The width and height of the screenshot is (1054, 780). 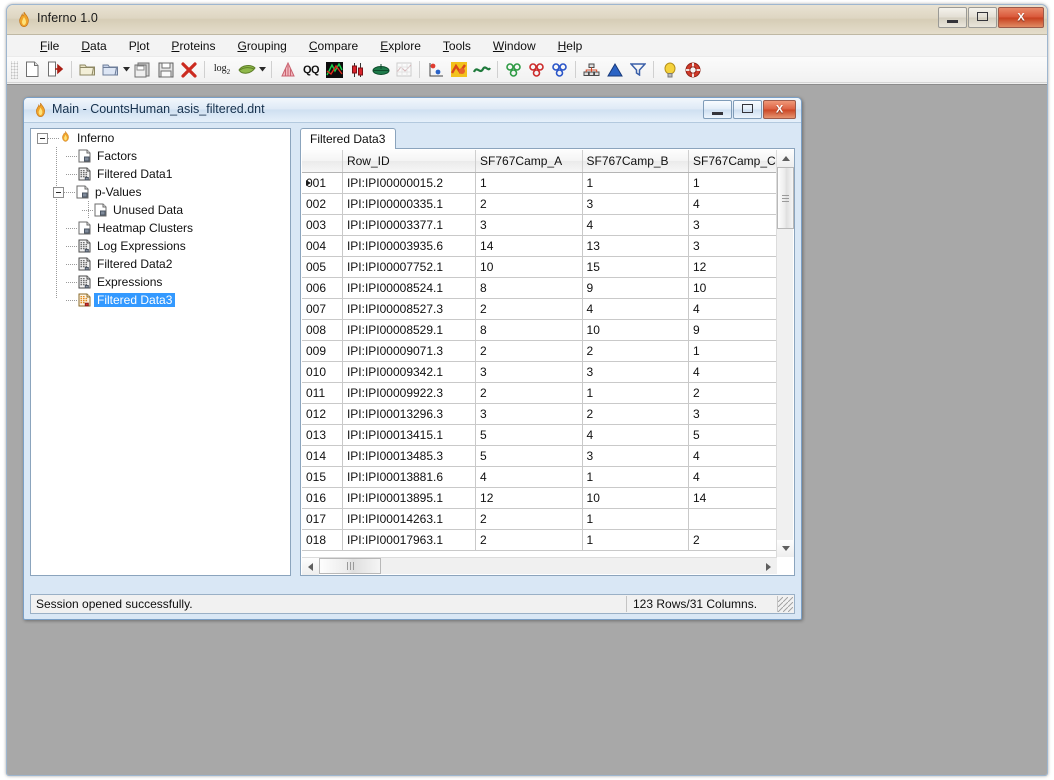 What do you see at coordinates (322, 204) in the screenshot?
I see `row-selector-cell: 002` at bounding box center [322, 204].